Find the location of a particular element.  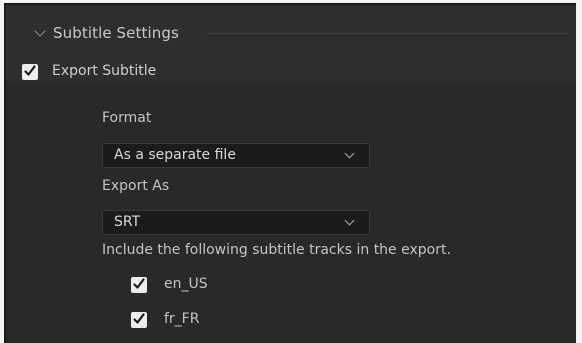

format-label: Format is located at coordinates (127, 118).